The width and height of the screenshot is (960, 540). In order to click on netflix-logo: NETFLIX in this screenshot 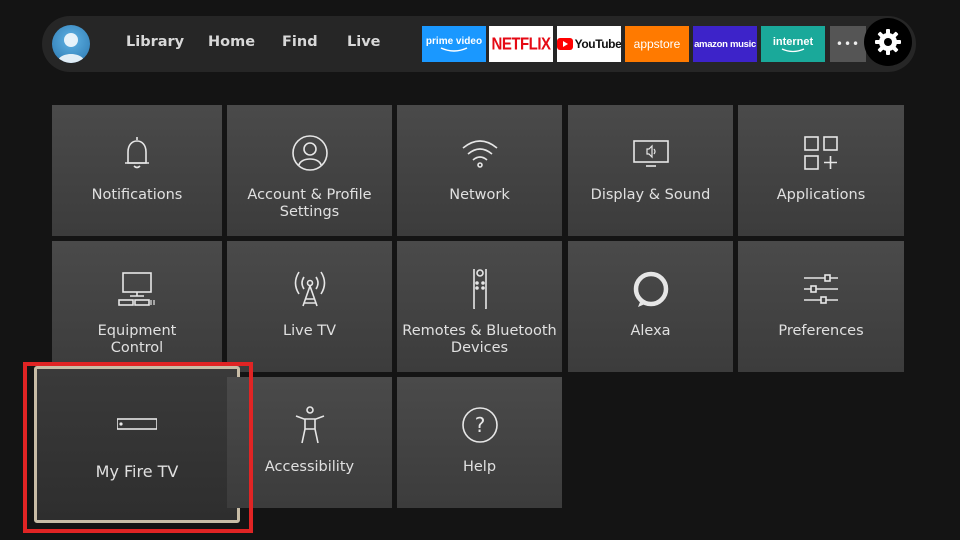, I will do `click(521, 44)`.